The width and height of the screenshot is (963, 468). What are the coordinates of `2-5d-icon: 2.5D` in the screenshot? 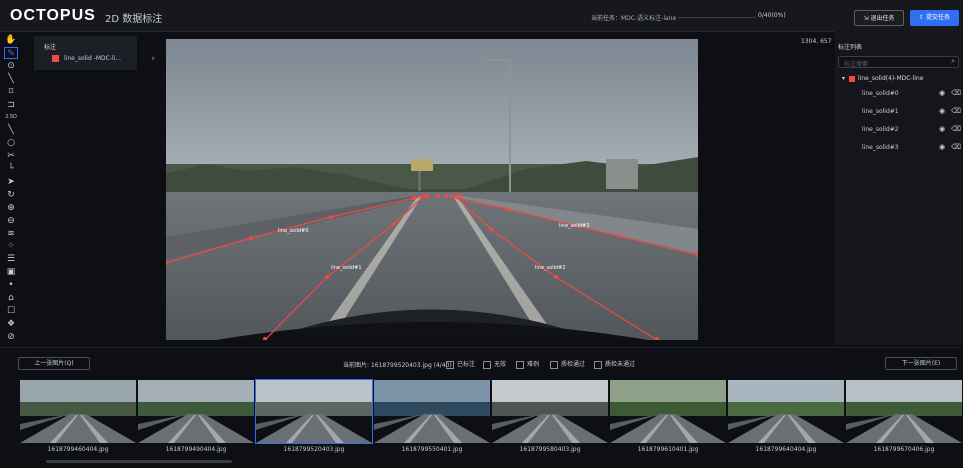 It's located at (11, 117).